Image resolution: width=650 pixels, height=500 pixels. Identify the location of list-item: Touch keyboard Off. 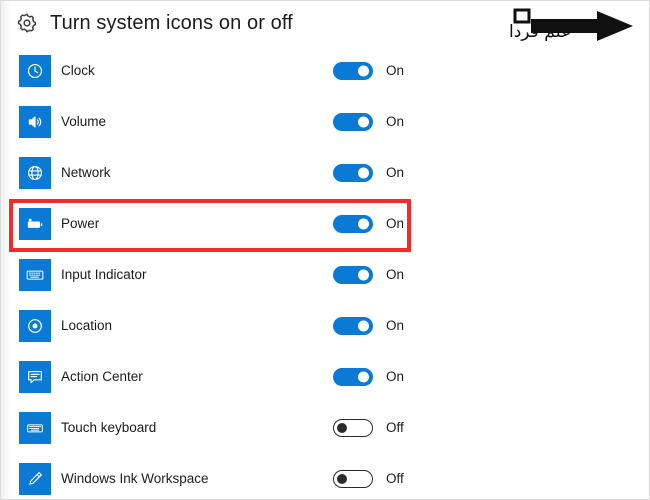
(325, 427).